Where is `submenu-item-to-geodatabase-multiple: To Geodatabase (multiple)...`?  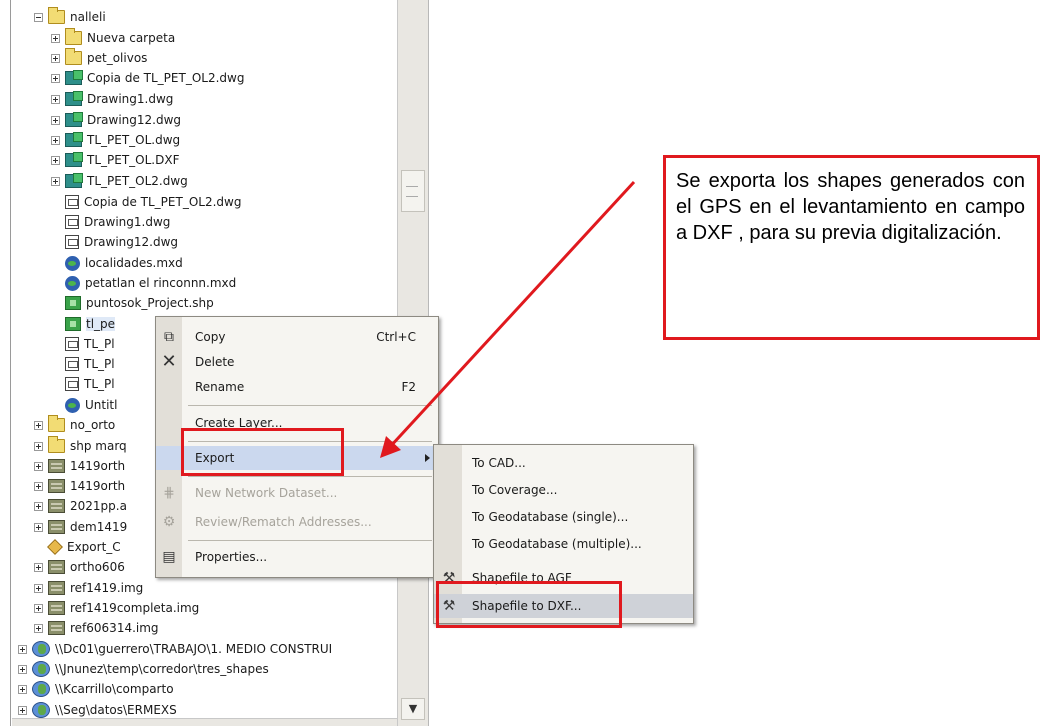 submenu-item-to-geodatabase-multiple: To Geodatabase (multiple)... is located at coordinates (563, 544).